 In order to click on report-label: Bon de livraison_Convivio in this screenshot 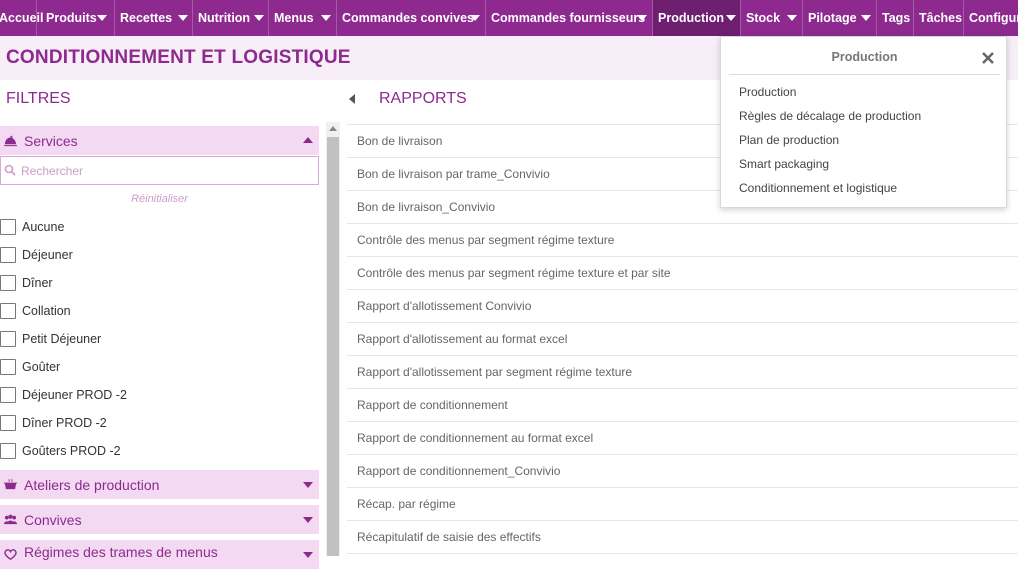, I will do `click(426, 207)`.